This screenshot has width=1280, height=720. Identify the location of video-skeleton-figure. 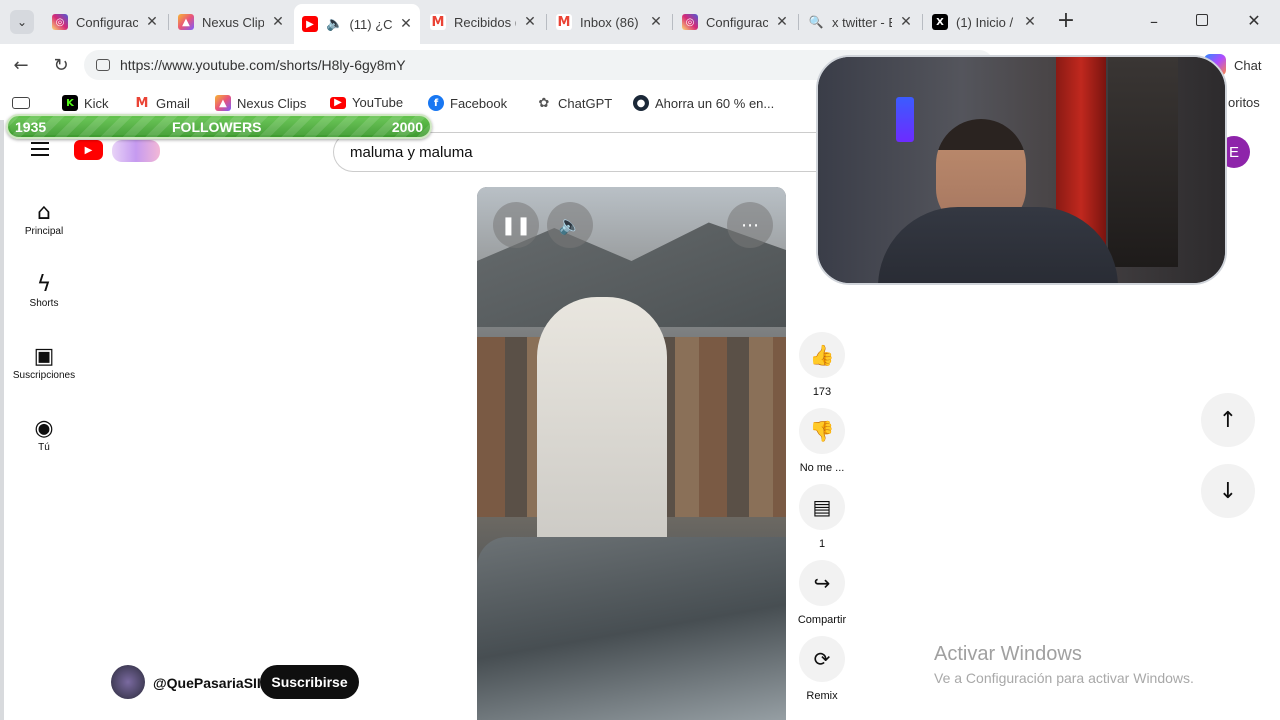
(602, 437).